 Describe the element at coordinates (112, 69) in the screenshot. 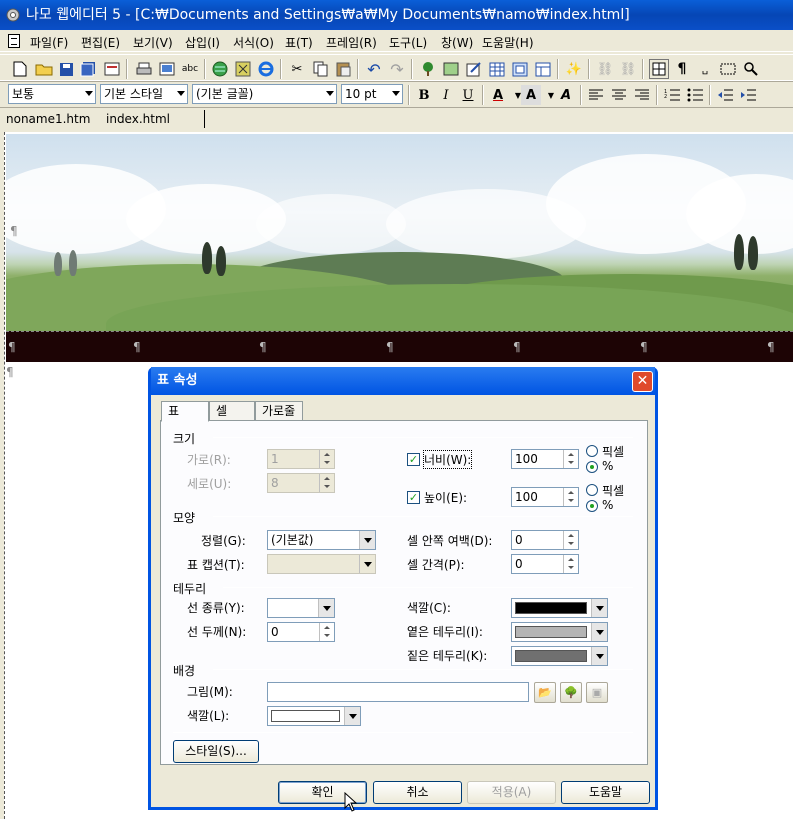

I see `publish-icon` at that location.